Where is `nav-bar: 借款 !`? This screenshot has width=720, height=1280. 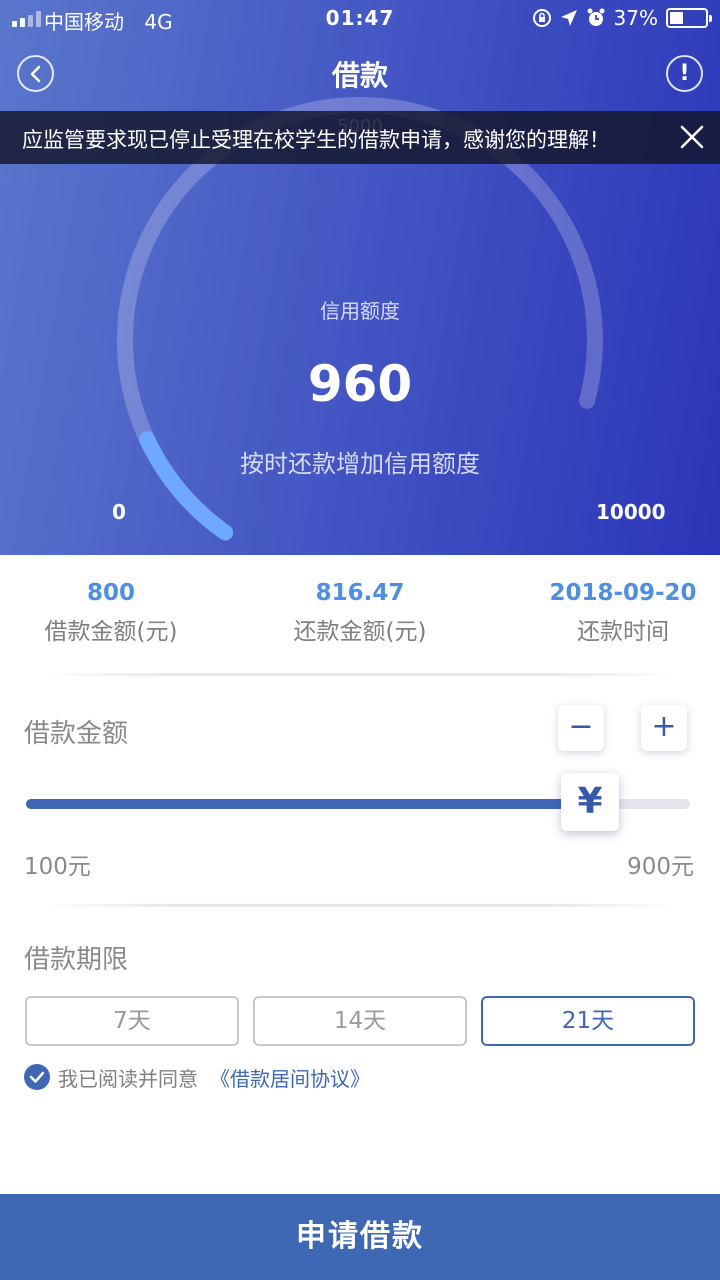 nav-bar: 借款 ! is located at coordinates (360, 74).